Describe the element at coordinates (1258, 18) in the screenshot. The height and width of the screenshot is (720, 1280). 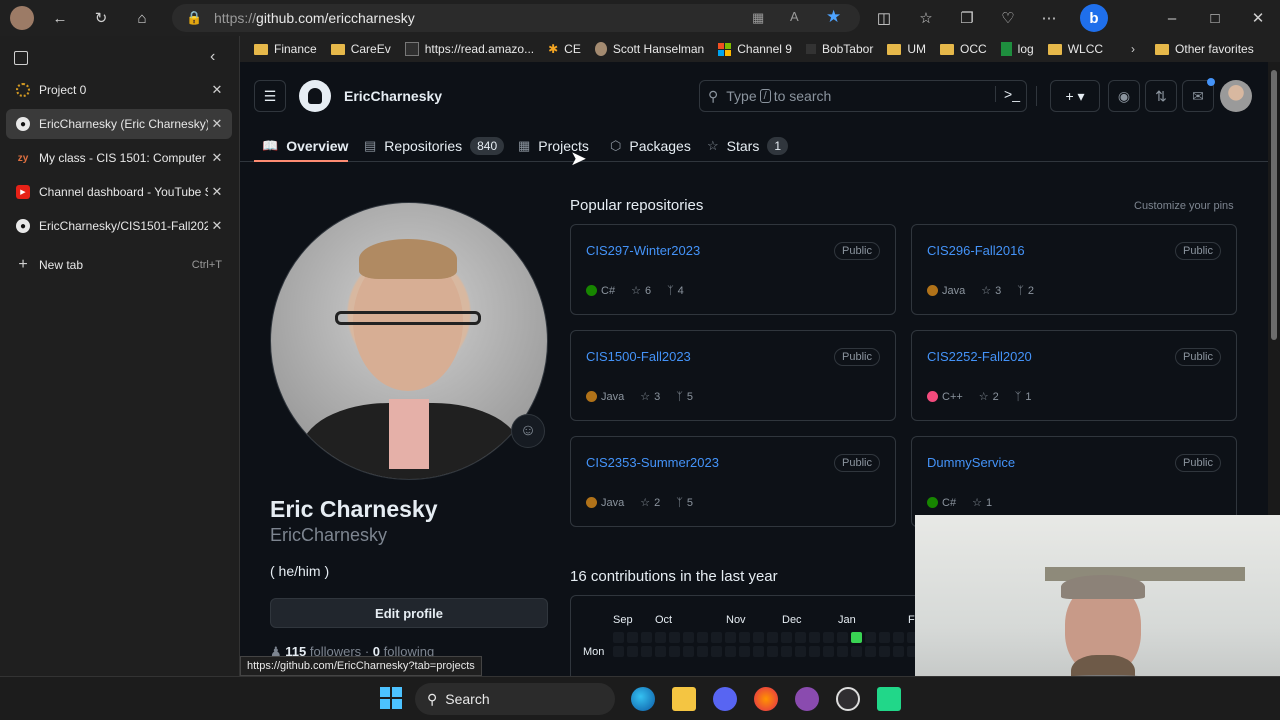
I see `close-icon: ✕` at that location.